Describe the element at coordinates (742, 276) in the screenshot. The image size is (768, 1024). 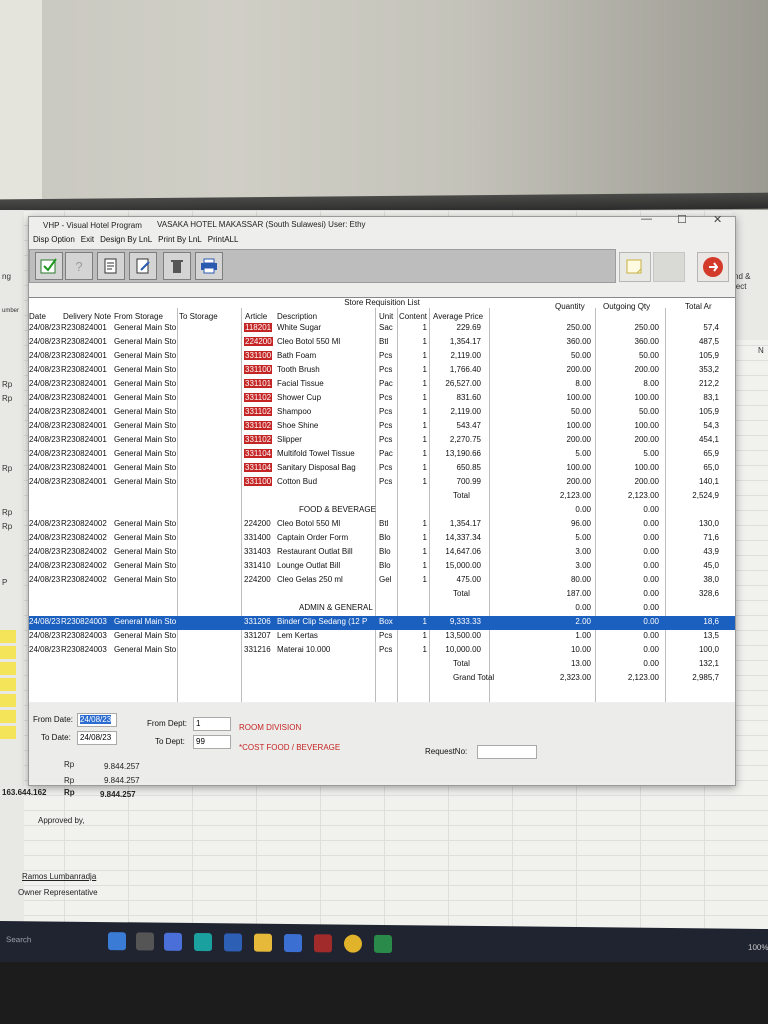
I see `sheet-fragment: nd &` at that location.